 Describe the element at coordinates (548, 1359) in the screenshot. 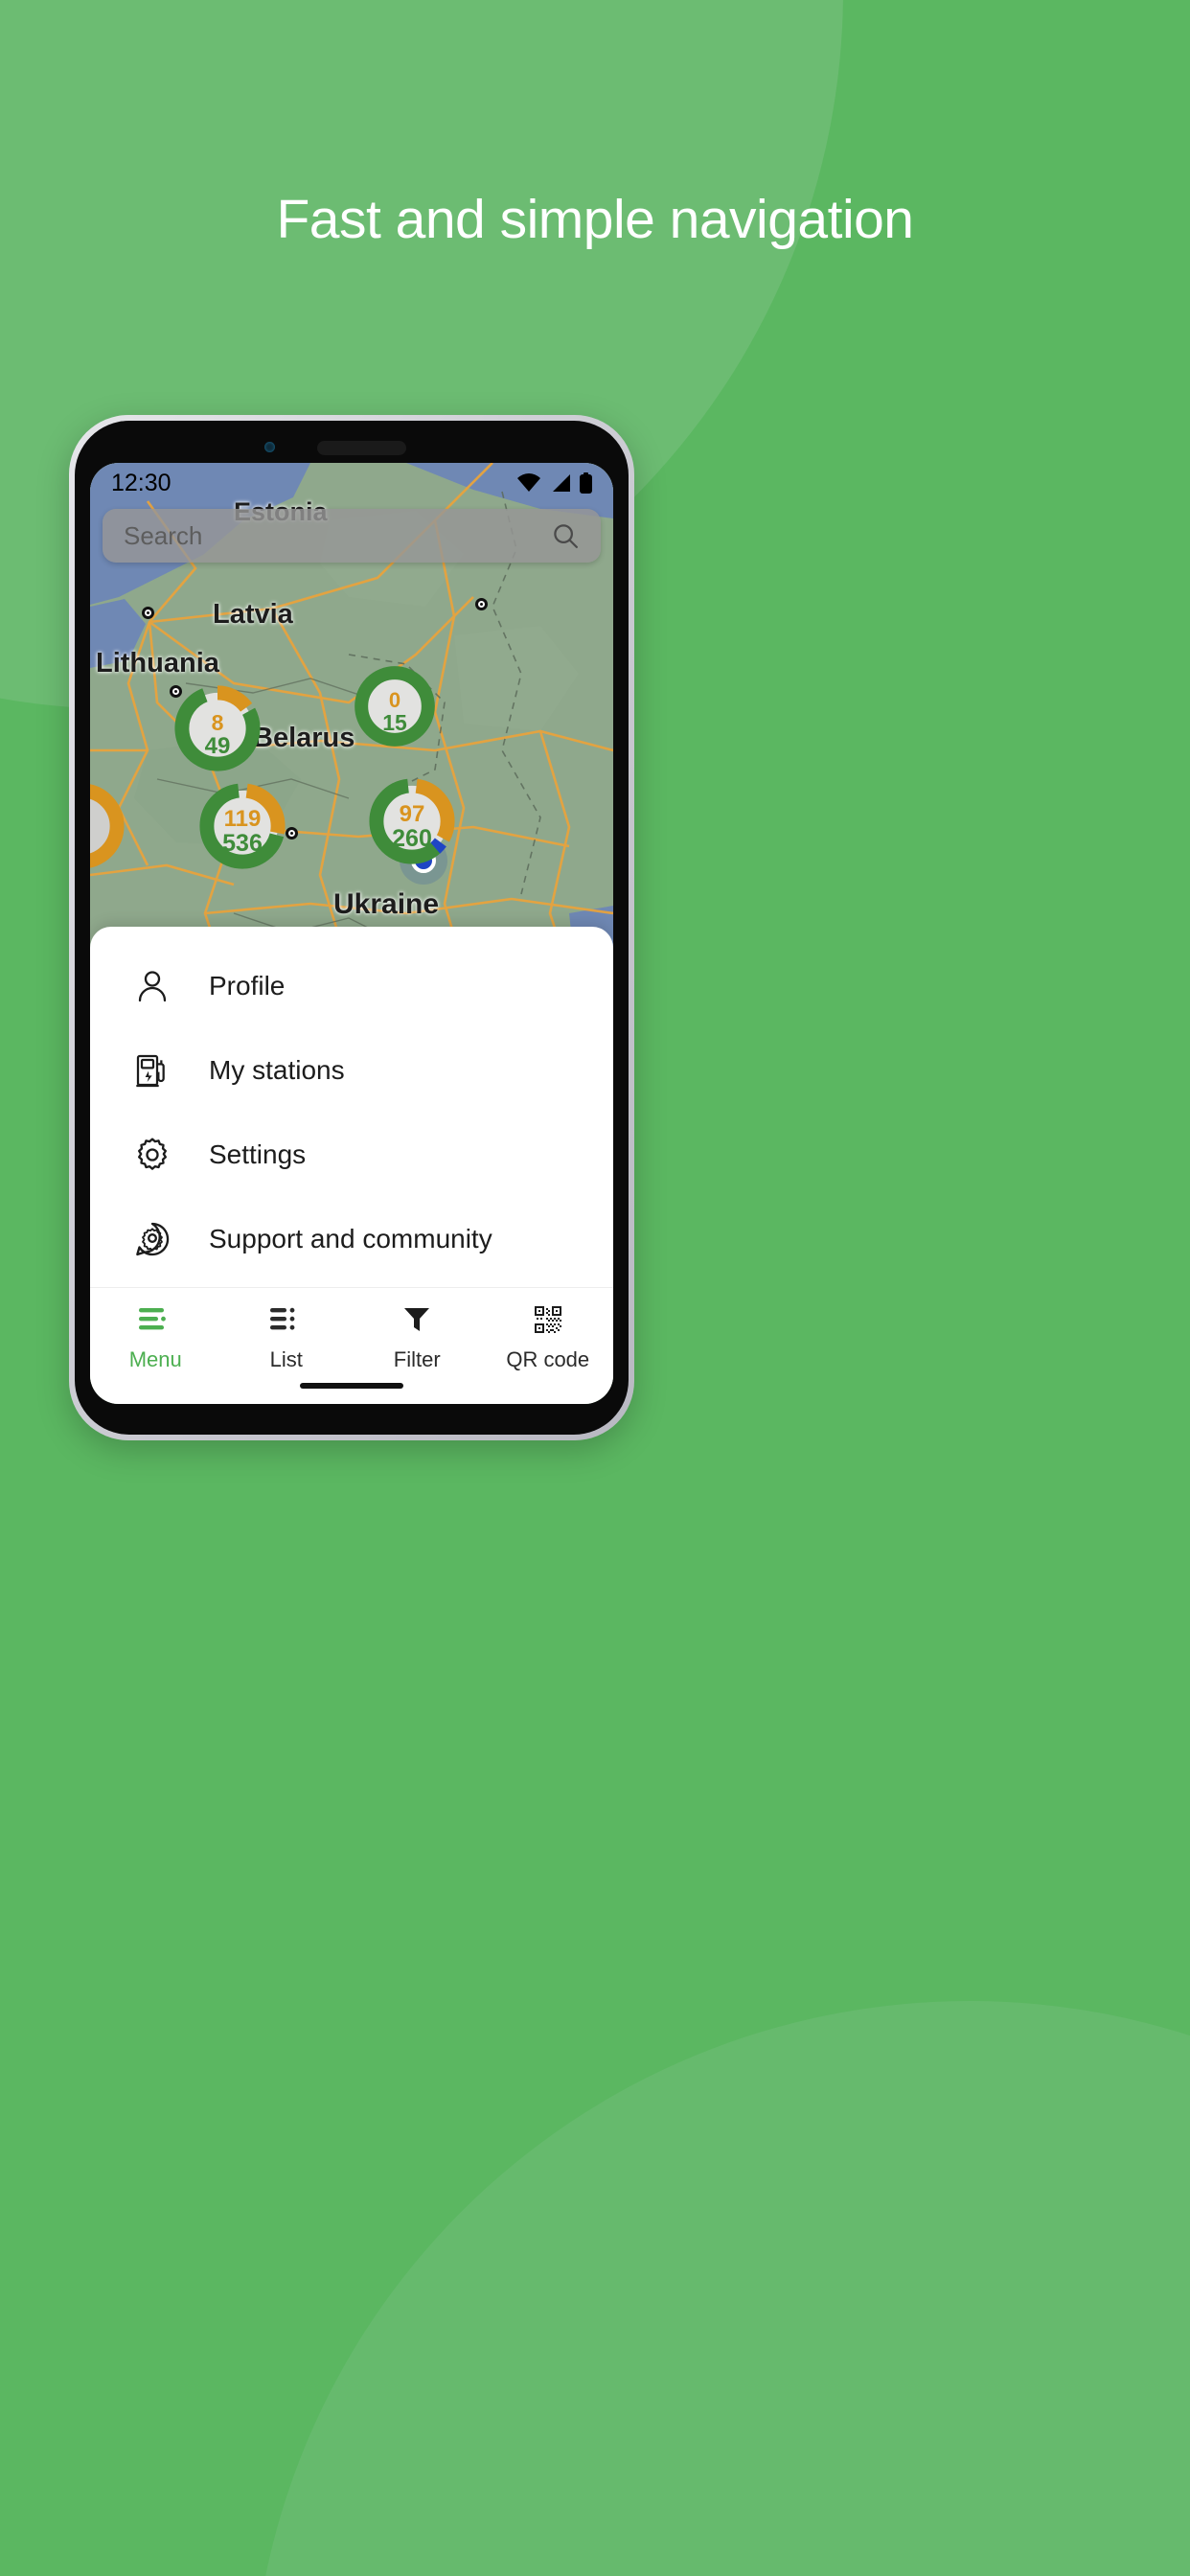

I see `nav-item-label: QR code` at that location.